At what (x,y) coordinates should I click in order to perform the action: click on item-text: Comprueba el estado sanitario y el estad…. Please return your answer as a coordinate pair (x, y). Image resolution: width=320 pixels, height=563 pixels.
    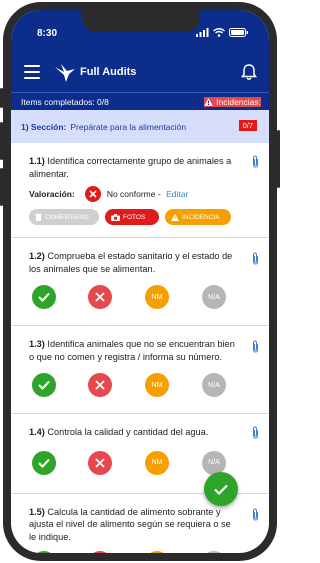
    Looking at the image, I should click on (131, 262).